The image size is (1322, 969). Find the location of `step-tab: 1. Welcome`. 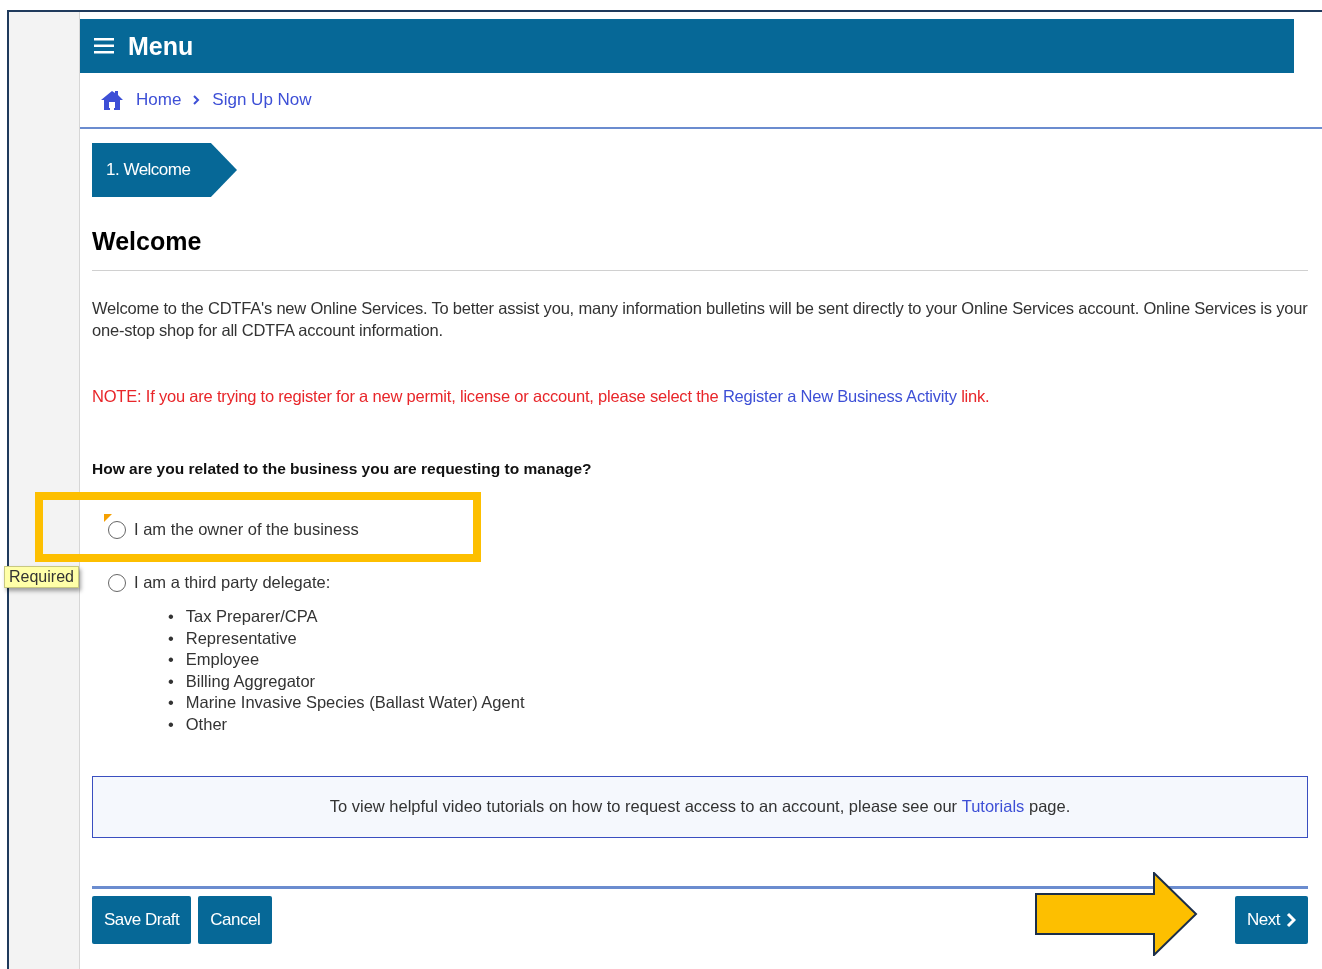

step-tab: 1. Welcome is located at coordinates (164, 170).